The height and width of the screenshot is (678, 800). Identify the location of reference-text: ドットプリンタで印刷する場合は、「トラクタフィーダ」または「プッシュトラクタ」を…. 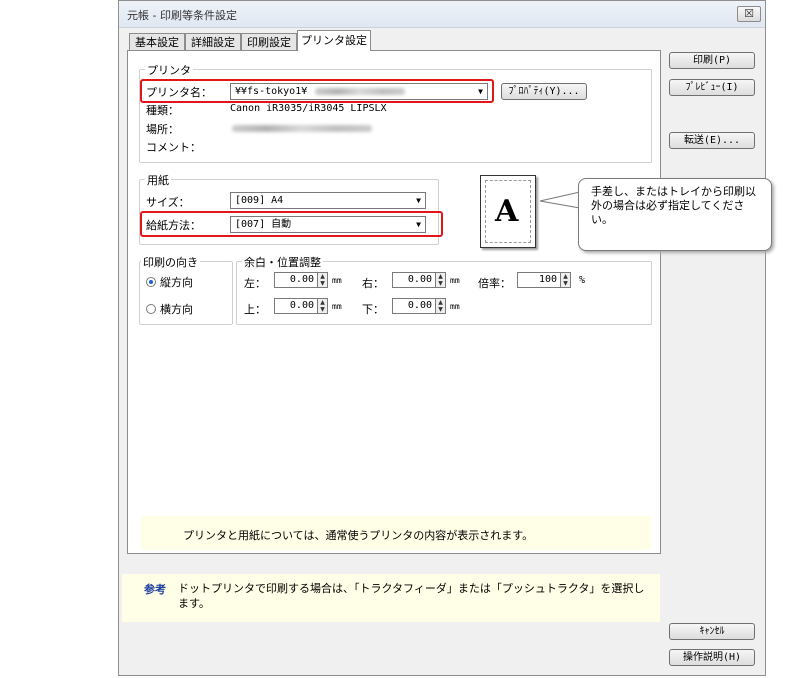
(411, 596).